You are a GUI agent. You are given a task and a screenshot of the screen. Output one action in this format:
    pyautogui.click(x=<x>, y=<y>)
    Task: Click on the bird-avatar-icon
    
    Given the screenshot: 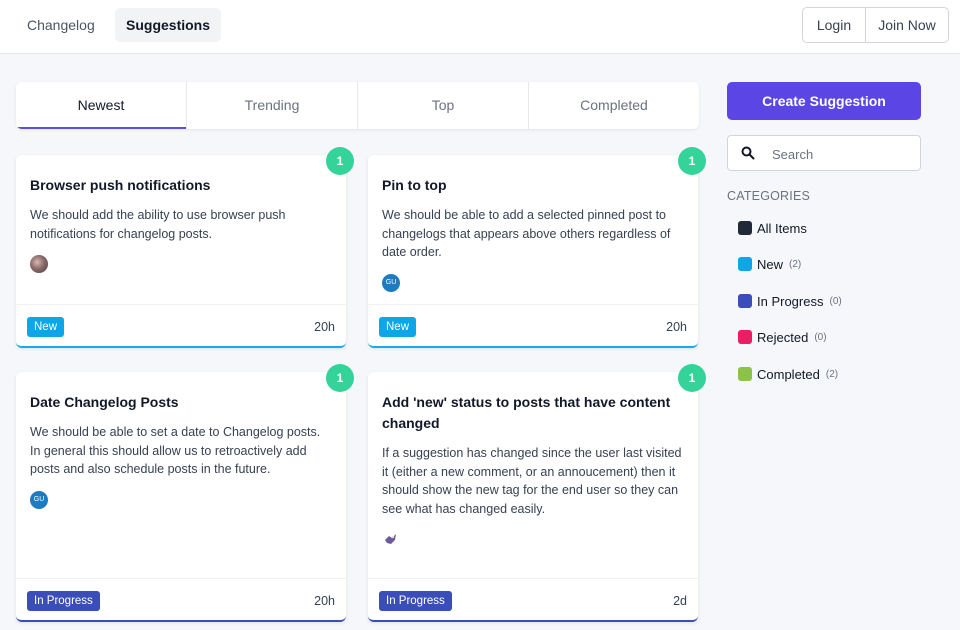 What is the action you would take?
    pyautogui.click(x=390, y=539)
    